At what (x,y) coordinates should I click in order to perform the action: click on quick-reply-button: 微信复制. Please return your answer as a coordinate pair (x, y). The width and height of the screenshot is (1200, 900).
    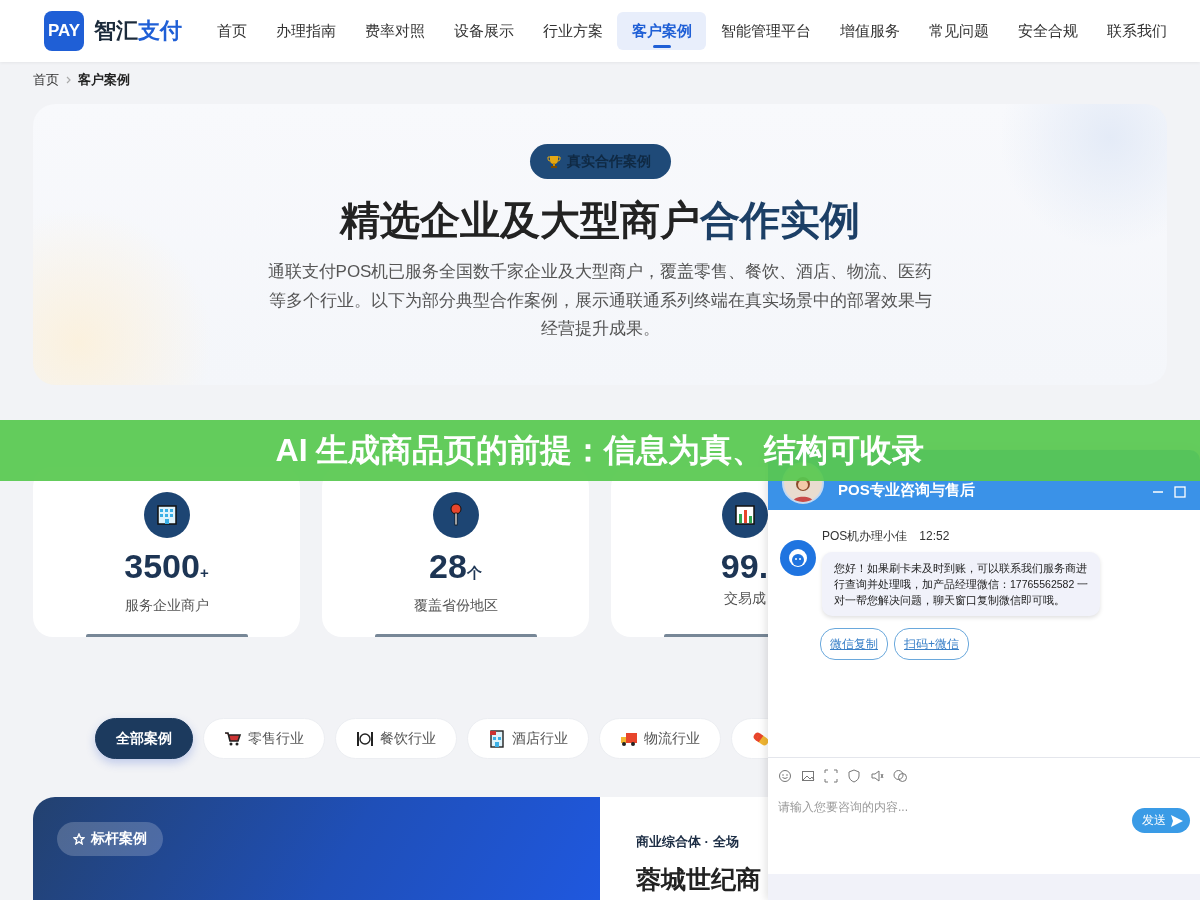
    Looking at the image, I should click on (854, 644).